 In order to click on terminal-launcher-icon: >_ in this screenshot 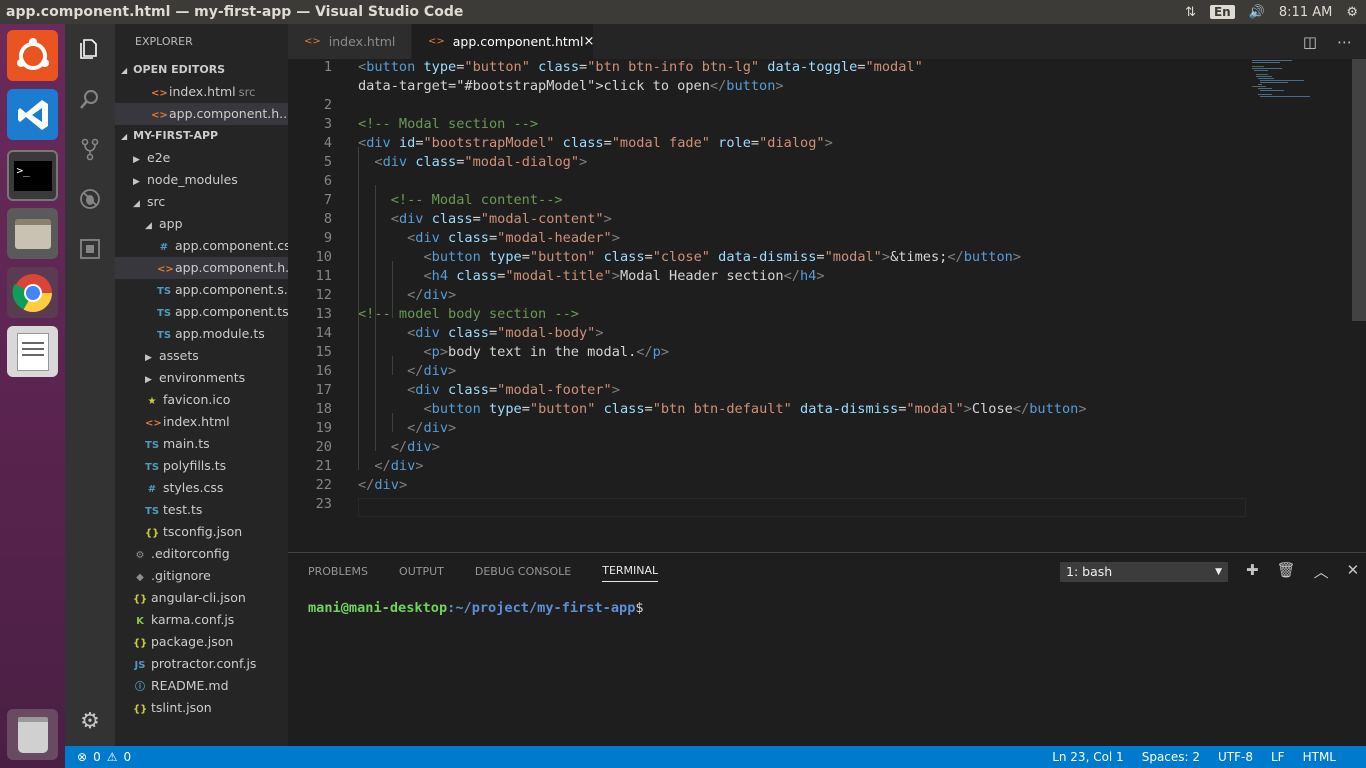, I will do `click(32, 175)`.